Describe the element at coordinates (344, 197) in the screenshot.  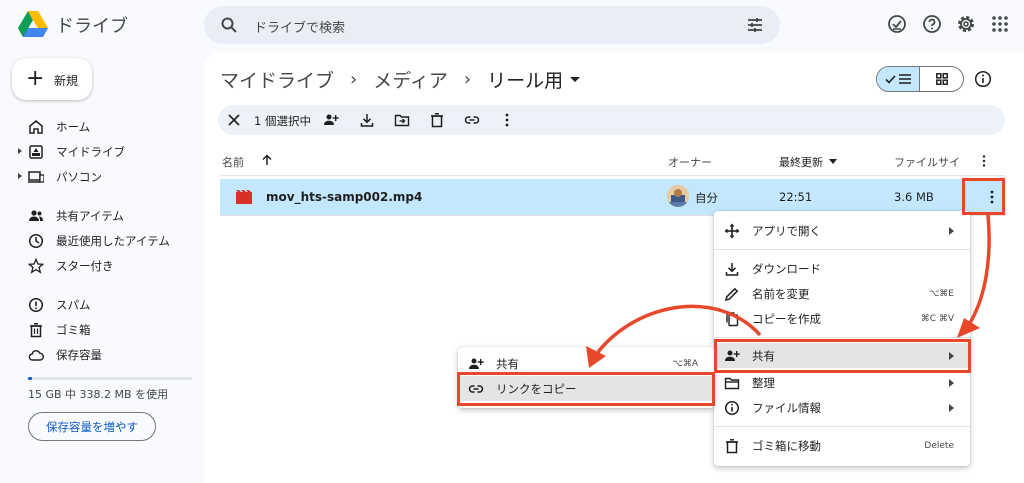
I see `file-name: mov_hts-samp002.mp4` at that location.